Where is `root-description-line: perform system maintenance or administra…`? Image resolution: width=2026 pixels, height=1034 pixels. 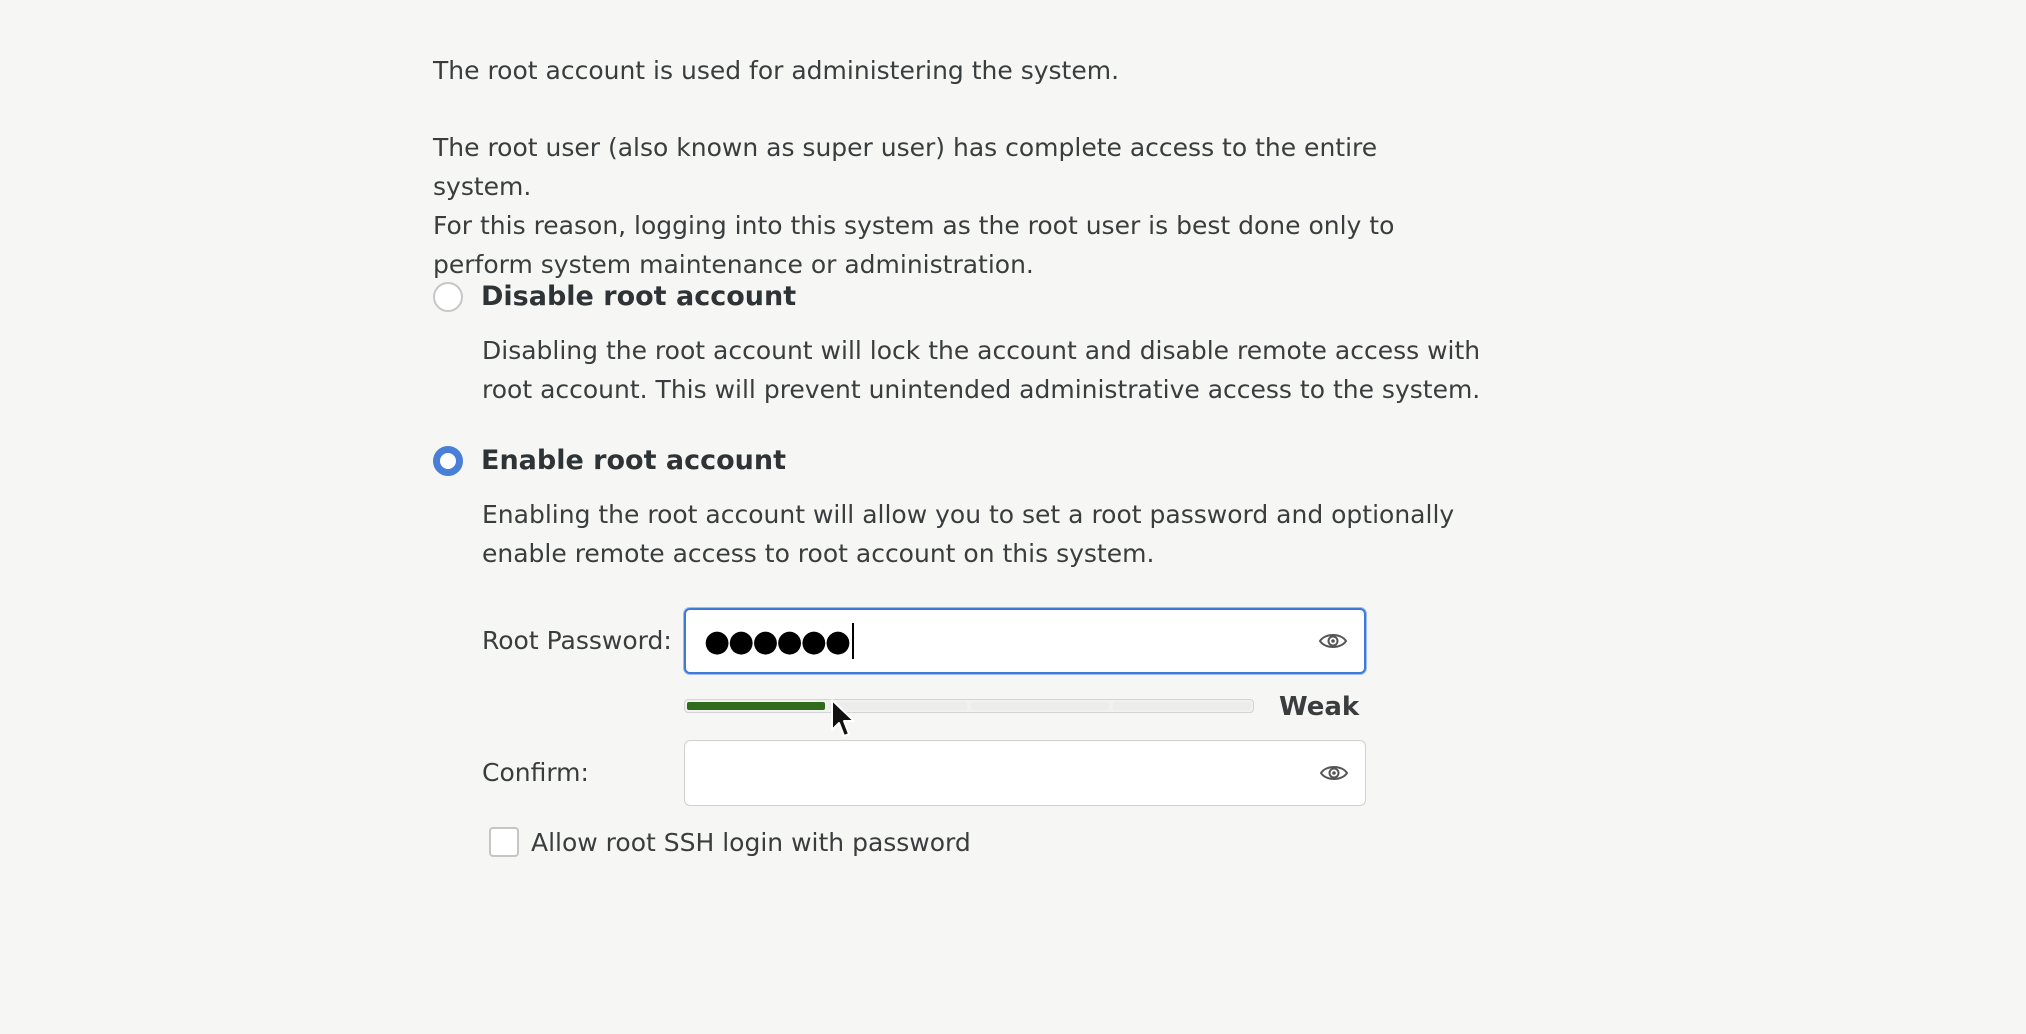
root-description-line: perform system maintenance or administra… is located at coordinates (733, 264).